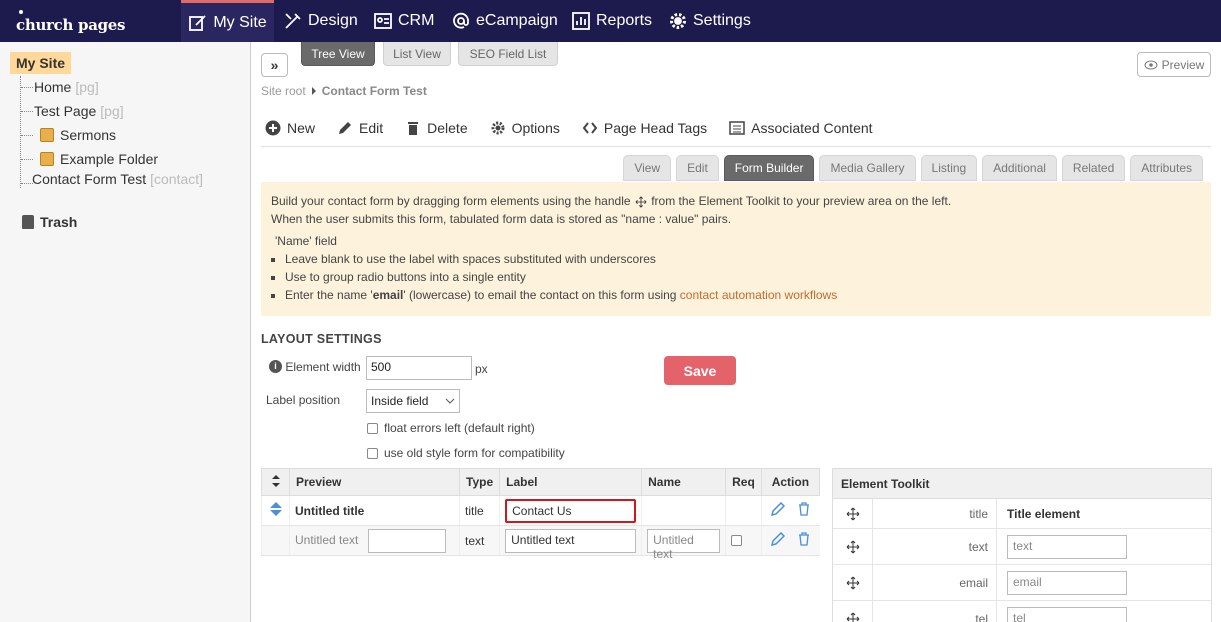  What do you see at coordinates (451, 428) in the screenshot?
I see `float-errors-checkbox: float errors left (default right)` at bounding box center [451, 428].